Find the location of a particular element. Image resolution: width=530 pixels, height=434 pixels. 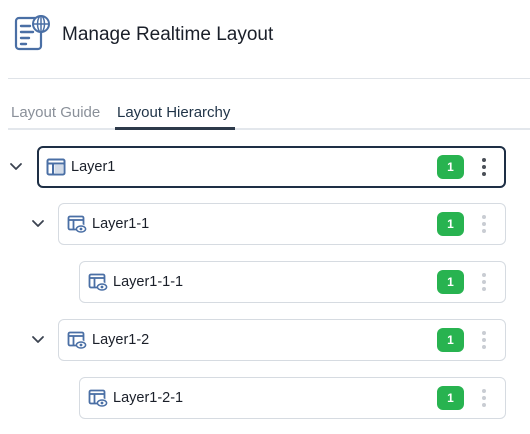

tree-node-row: Layer1-2 1 is located at coordinates (282, 340).